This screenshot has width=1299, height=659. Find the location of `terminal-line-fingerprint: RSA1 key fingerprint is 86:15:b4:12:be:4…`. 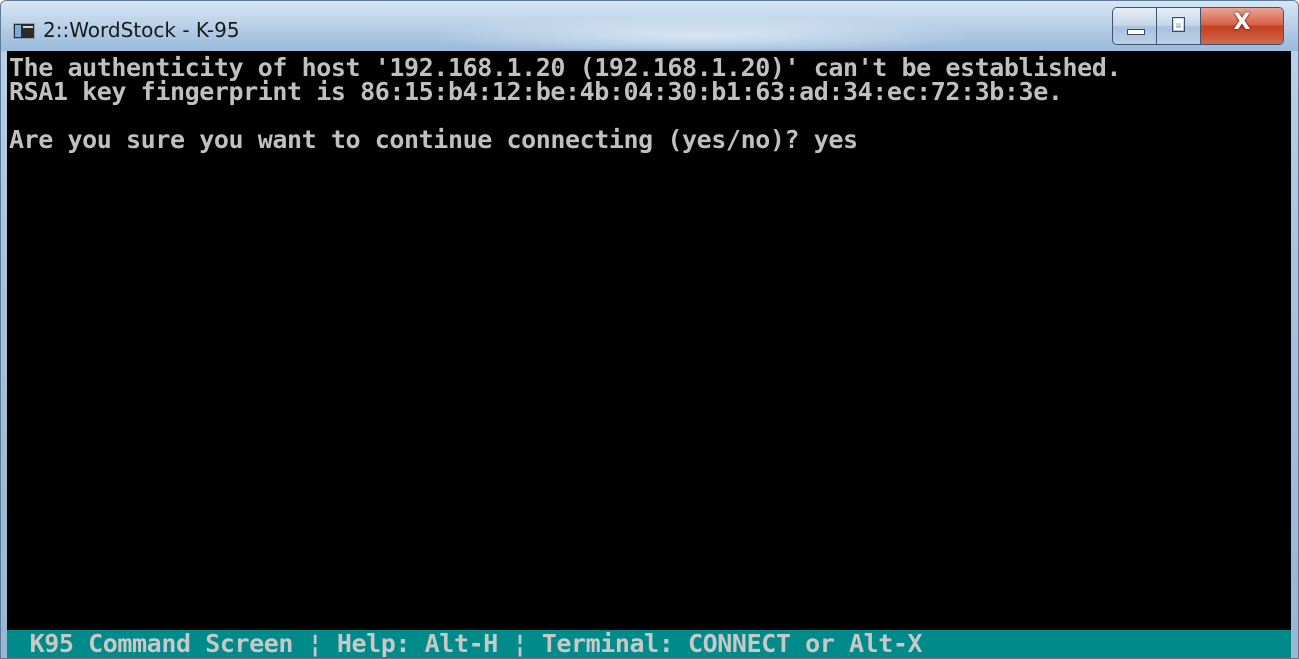

terminal-line-fingerprint: RSA1 key fingerprint is 86:15:b4:12:be:4… is located at coordinates (536, 91).